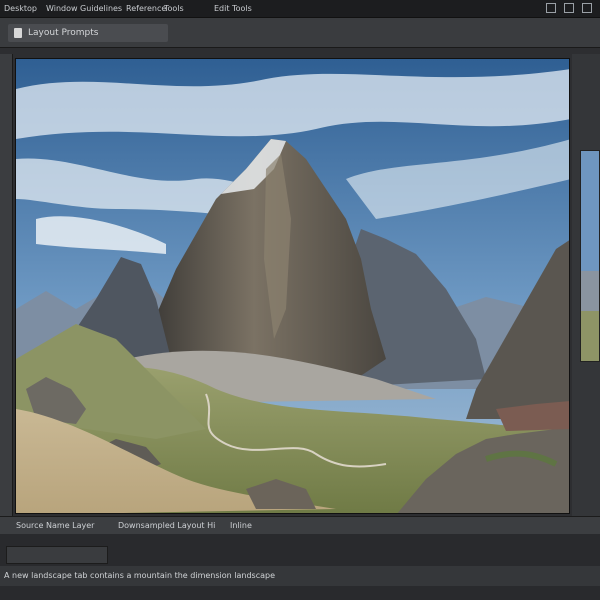 This screenshot has width=600, height=600. Describe the element at coordinates (146, 8) in the screenshot. I see `menu-item-reference: Reference` at that location.